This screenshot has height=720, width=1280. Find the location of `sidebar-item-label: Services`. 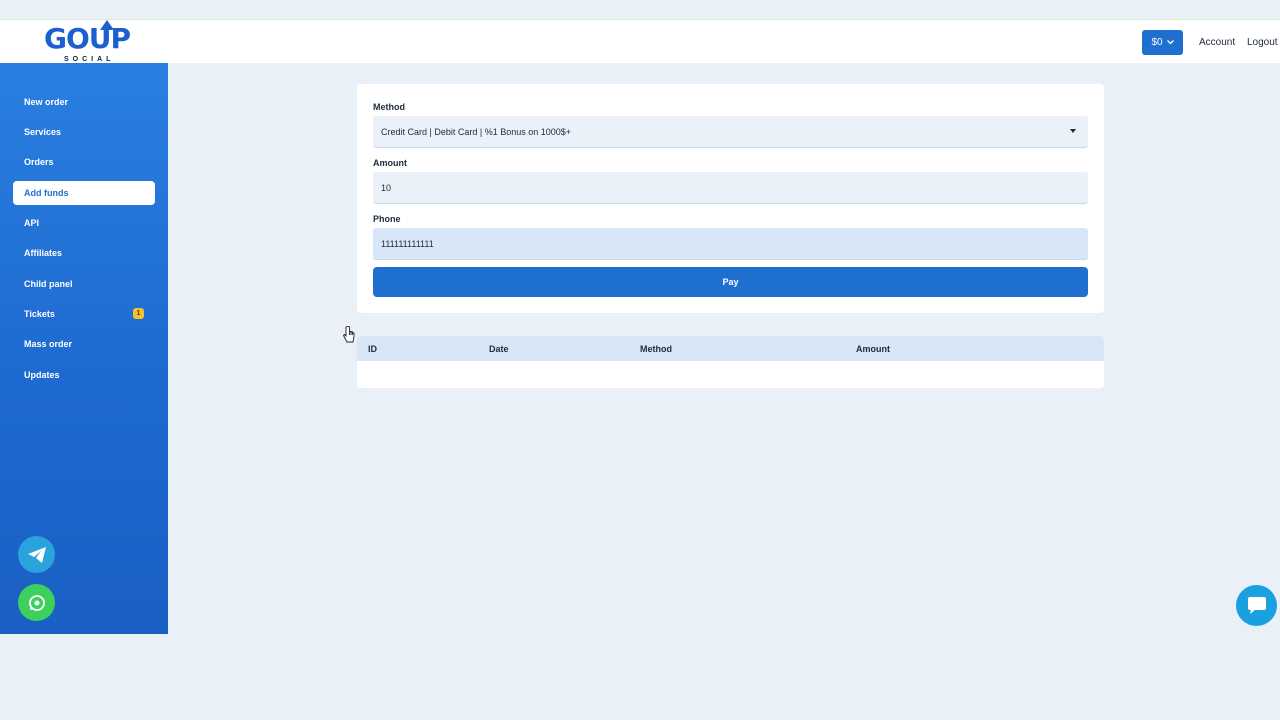

sidebar-item-label: Services is located at coordinates (43, 132).